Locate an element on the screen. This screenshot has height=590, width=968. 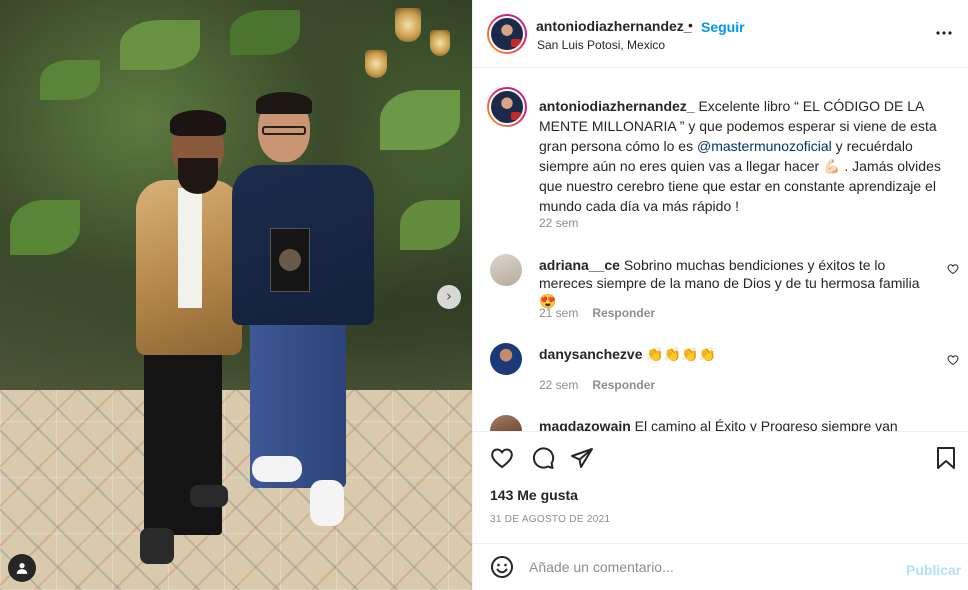
user-tag-icon is located at coordinates (22, 568).